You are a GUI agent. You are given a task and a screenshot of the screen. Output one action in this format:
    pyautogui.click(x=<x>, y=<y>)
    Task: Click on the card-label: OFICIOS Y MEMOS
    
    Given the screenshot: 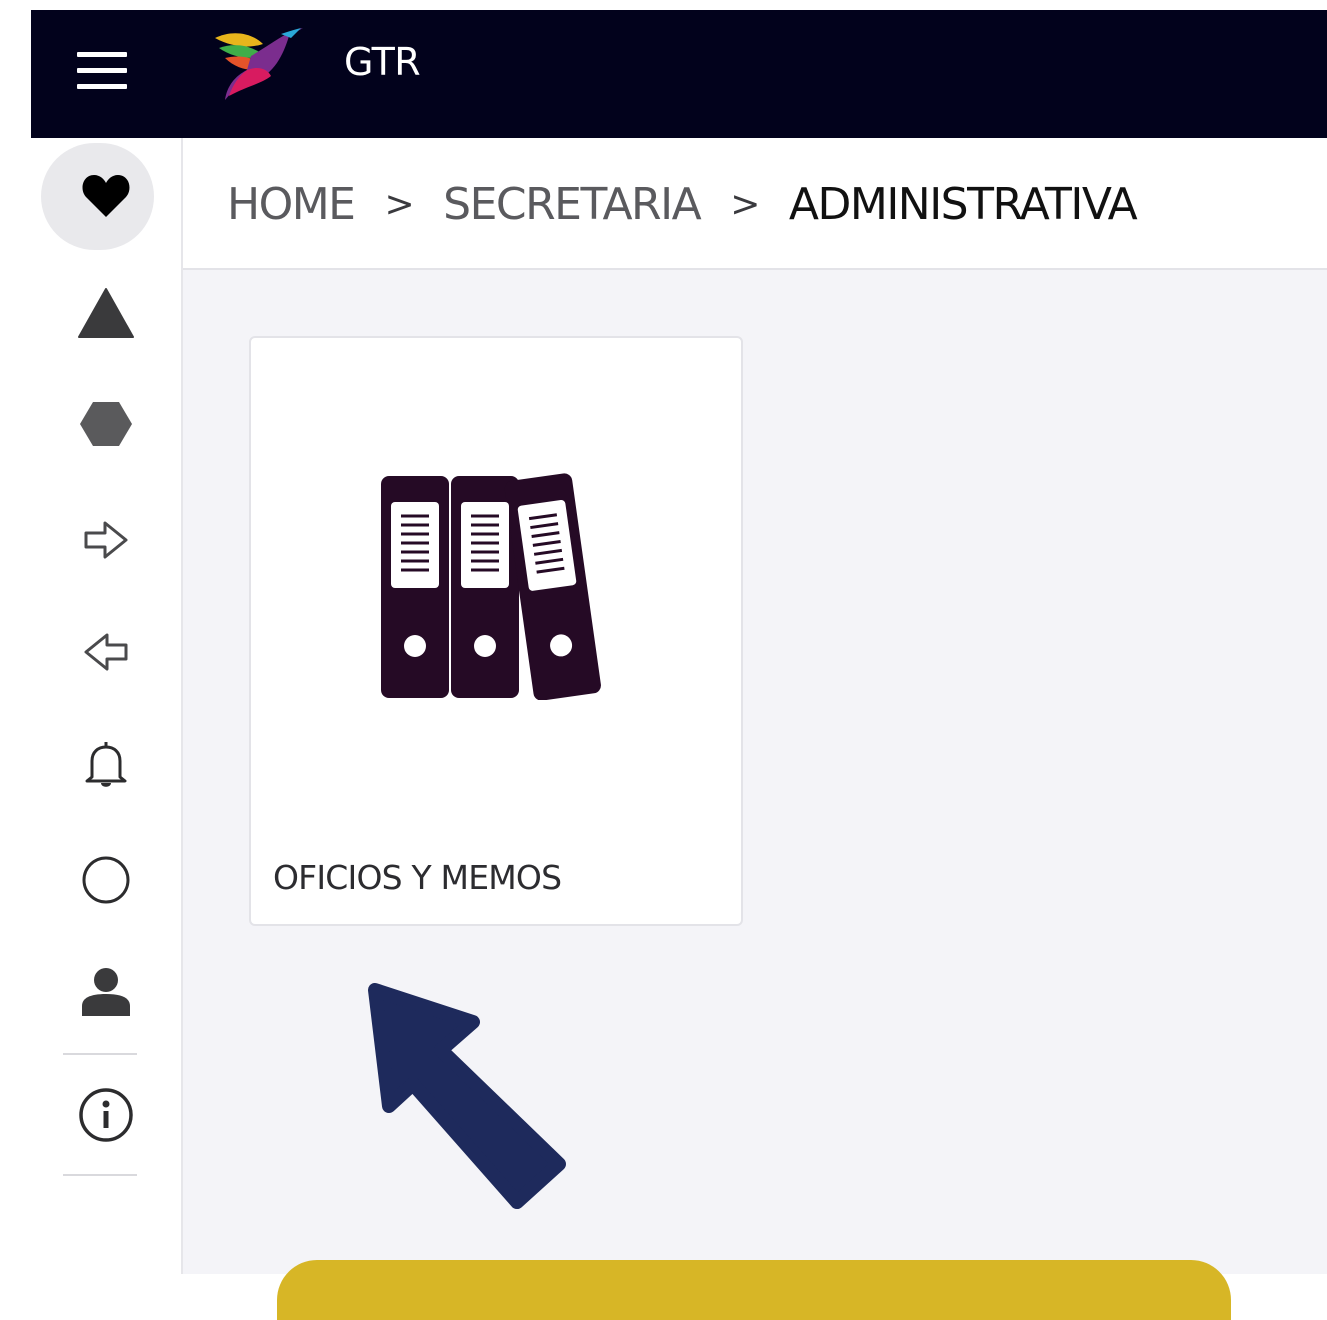 What is the action you would take?
    pyautogui.click(x=417, y=877)
    